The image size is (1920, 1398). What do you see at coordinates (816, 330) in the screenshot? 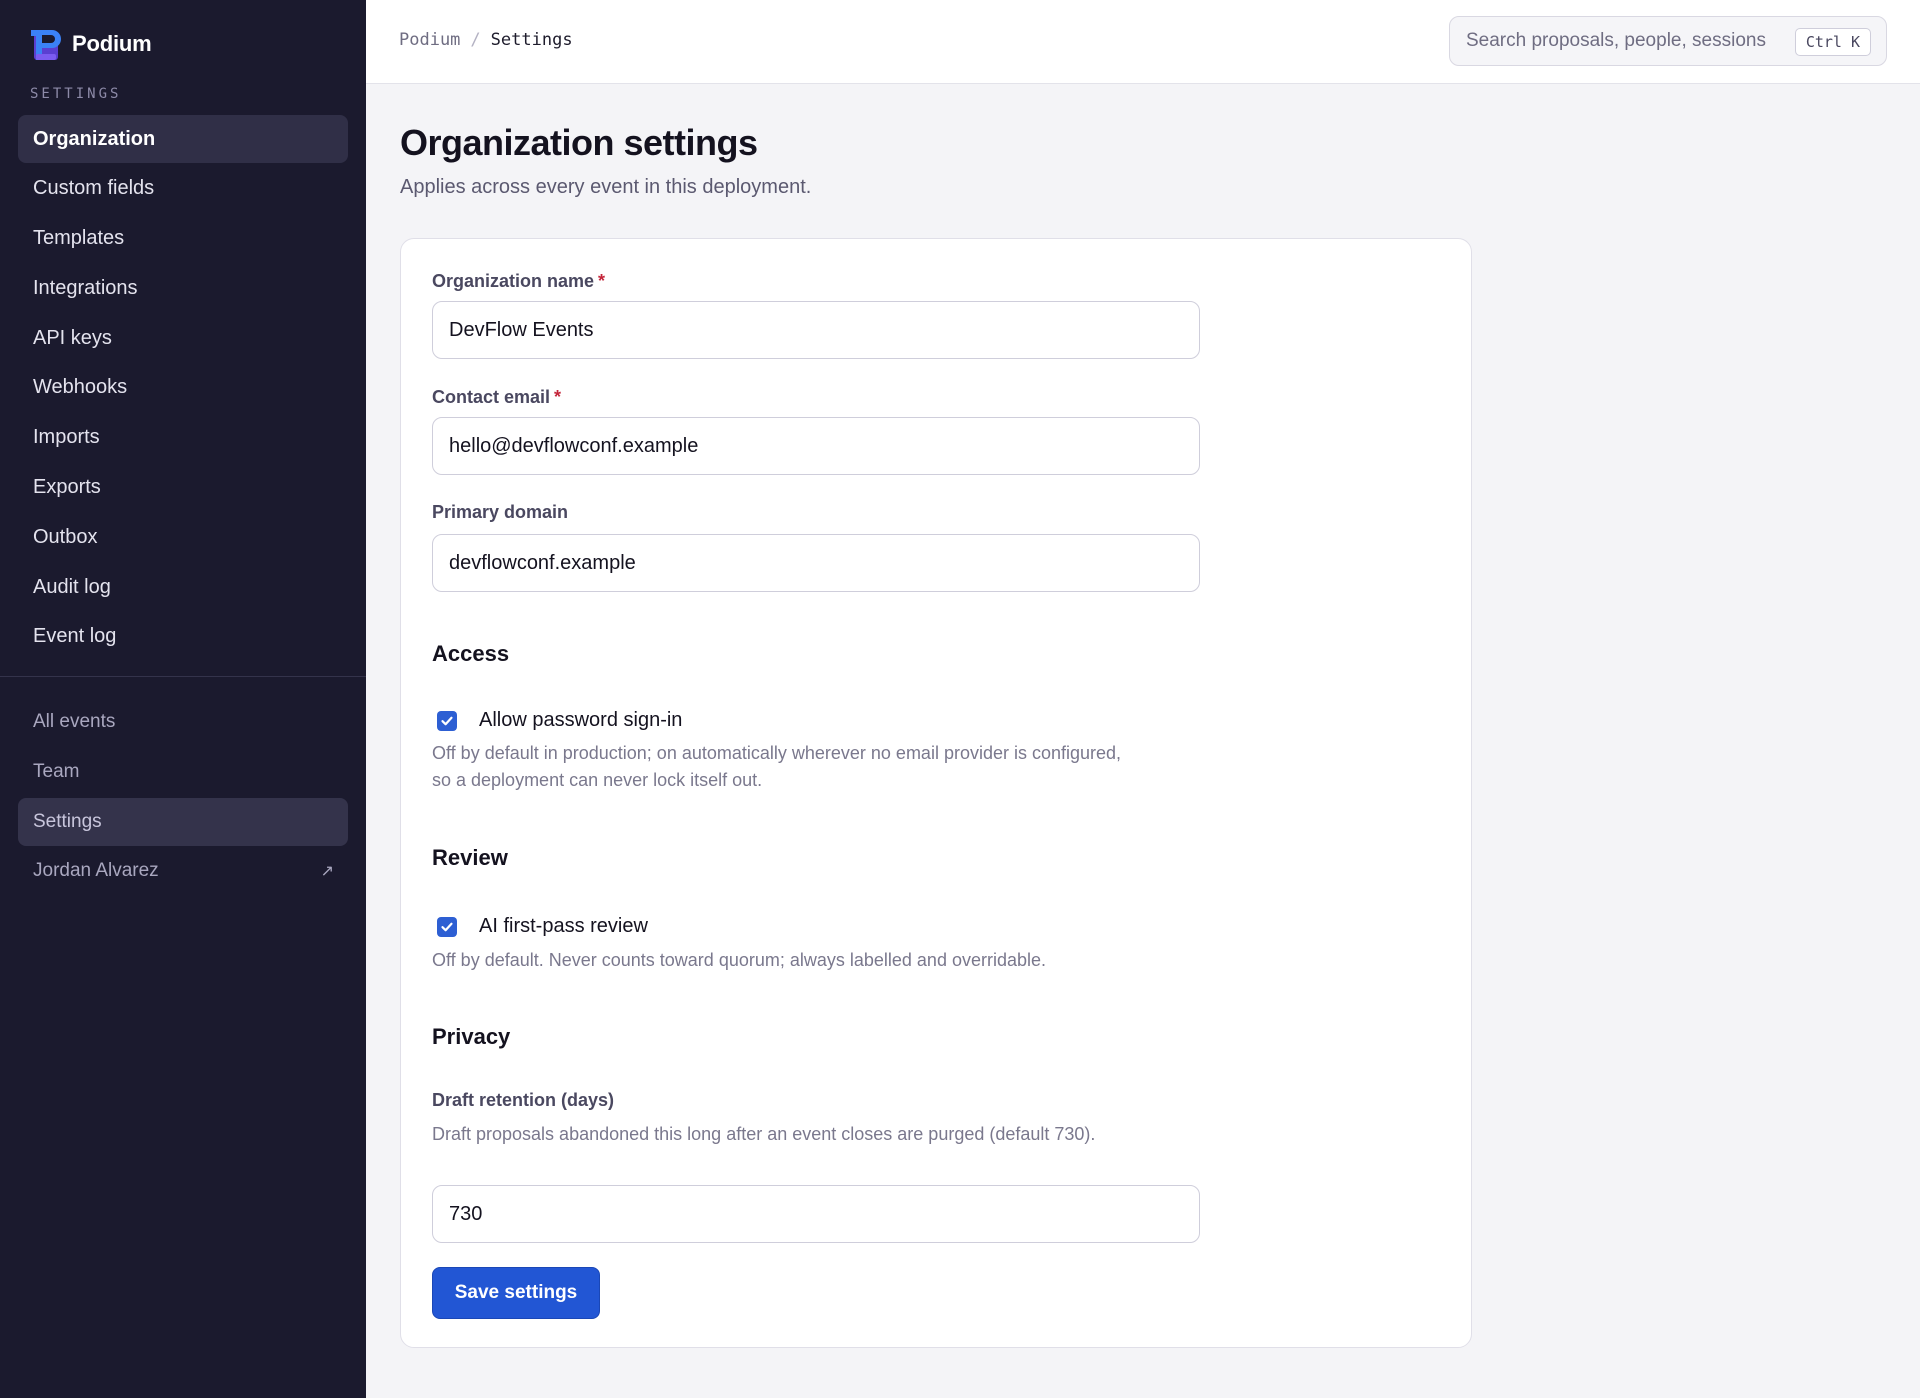
I see `org-name-input` at bounding box center [816, 330].